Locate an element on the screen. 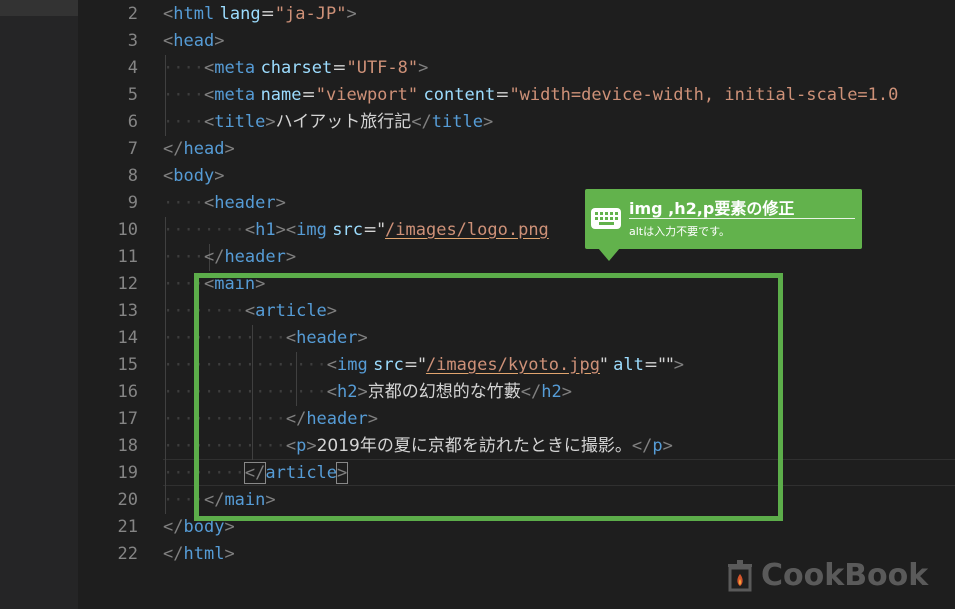 The image size is (955, 609). code-line: <body> is located at coordinates (193, 176).